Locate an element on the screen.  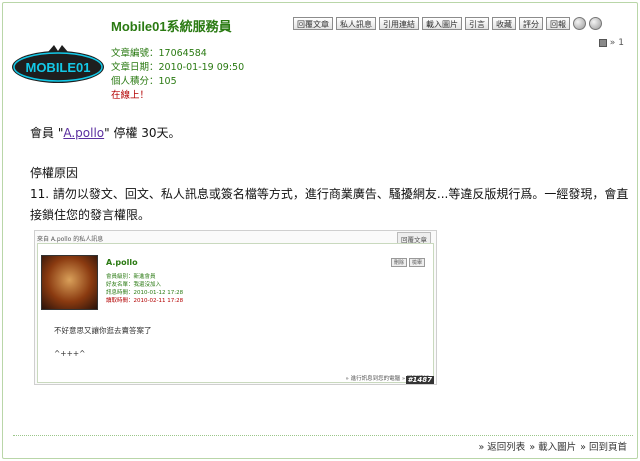
notice-prefix: 會員 " is located at coordinates (47, 133).